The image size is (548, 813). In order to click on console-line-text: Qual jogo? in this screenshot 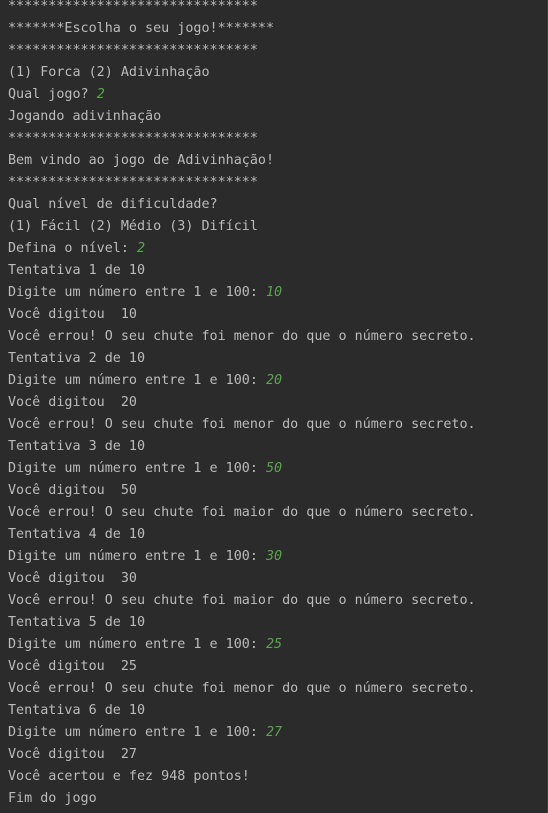, I will do `click(52, 94)`.